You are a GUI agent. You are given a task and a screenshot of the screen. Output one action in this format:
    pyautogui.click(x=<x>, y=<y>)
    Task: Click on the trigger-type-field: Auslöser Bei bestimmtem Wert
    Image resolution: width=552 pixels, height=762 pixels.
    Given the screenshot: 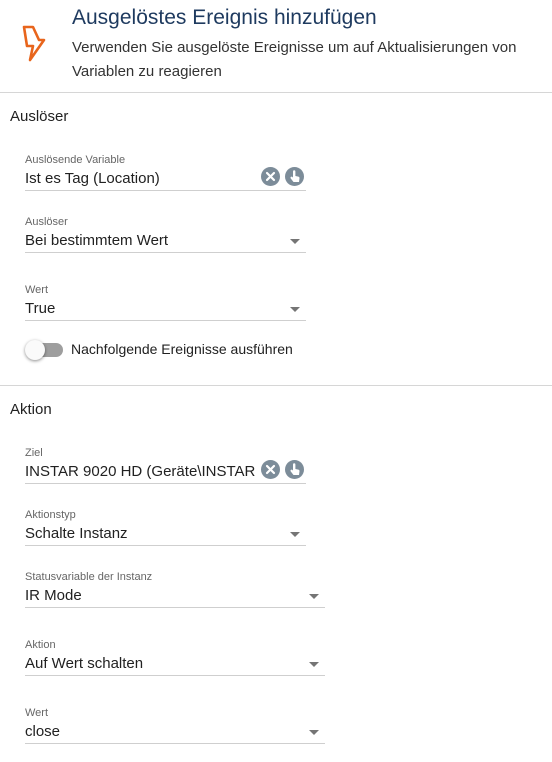 What is the action you would take?
    pyautogui.click(x=165, y=234)
    